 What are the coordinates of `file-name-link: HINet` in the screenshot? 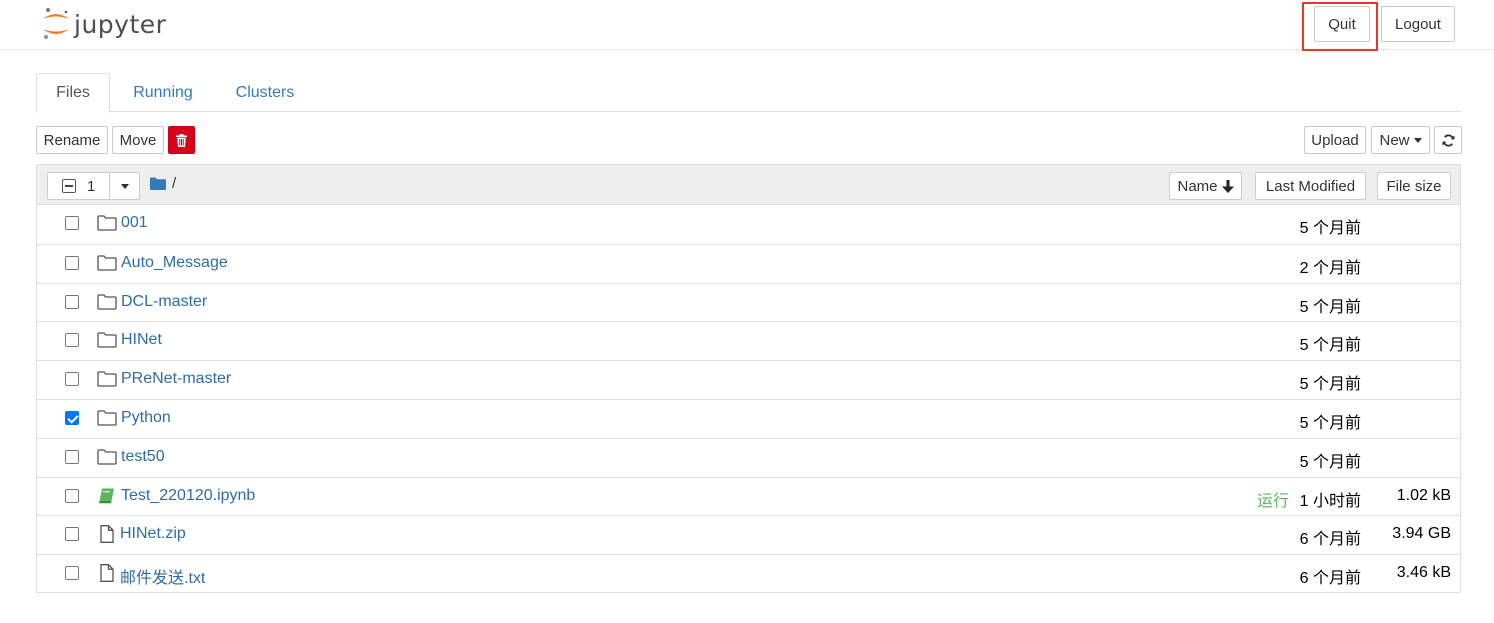 It's located at (141, 340).